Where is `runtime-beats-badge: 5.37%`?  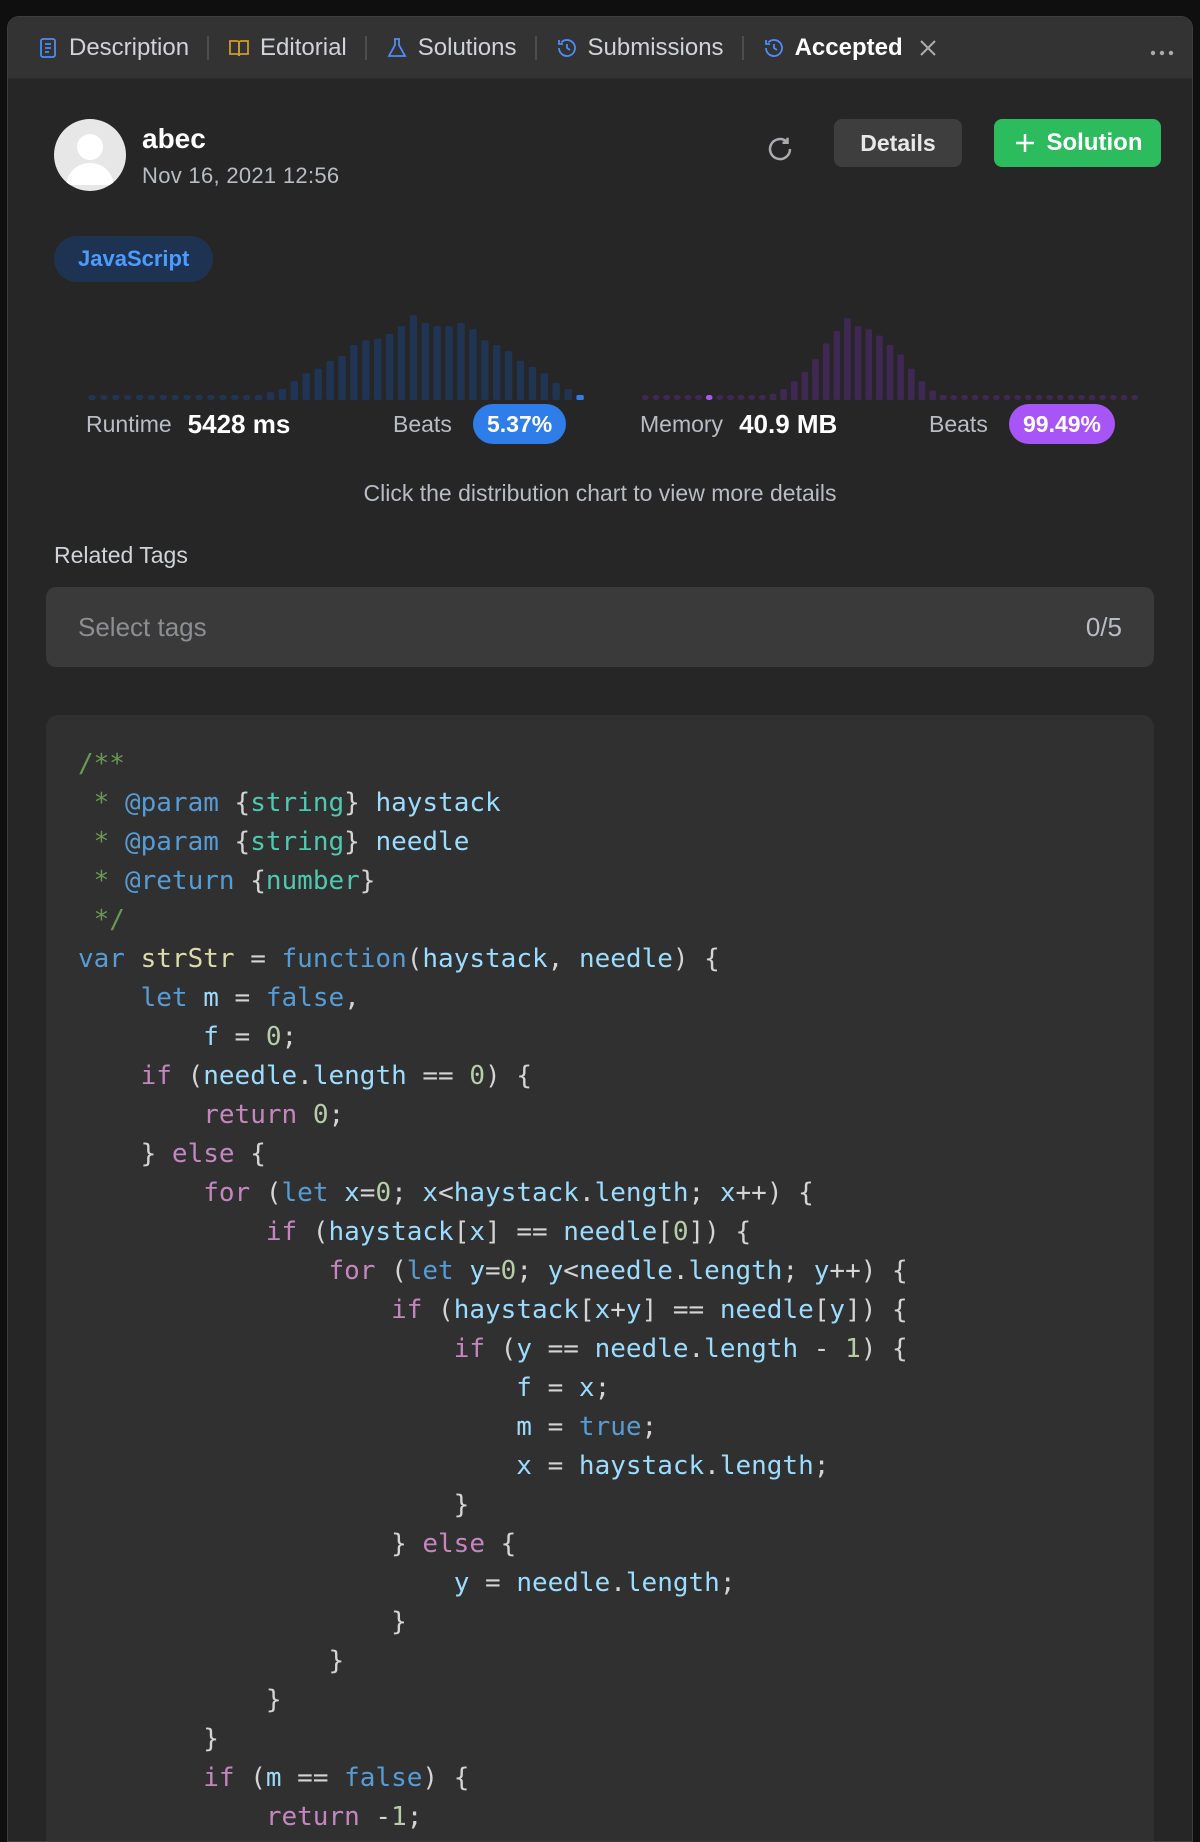 runtime-beats-badge: 5.37% is located at coordinates (520, 424).